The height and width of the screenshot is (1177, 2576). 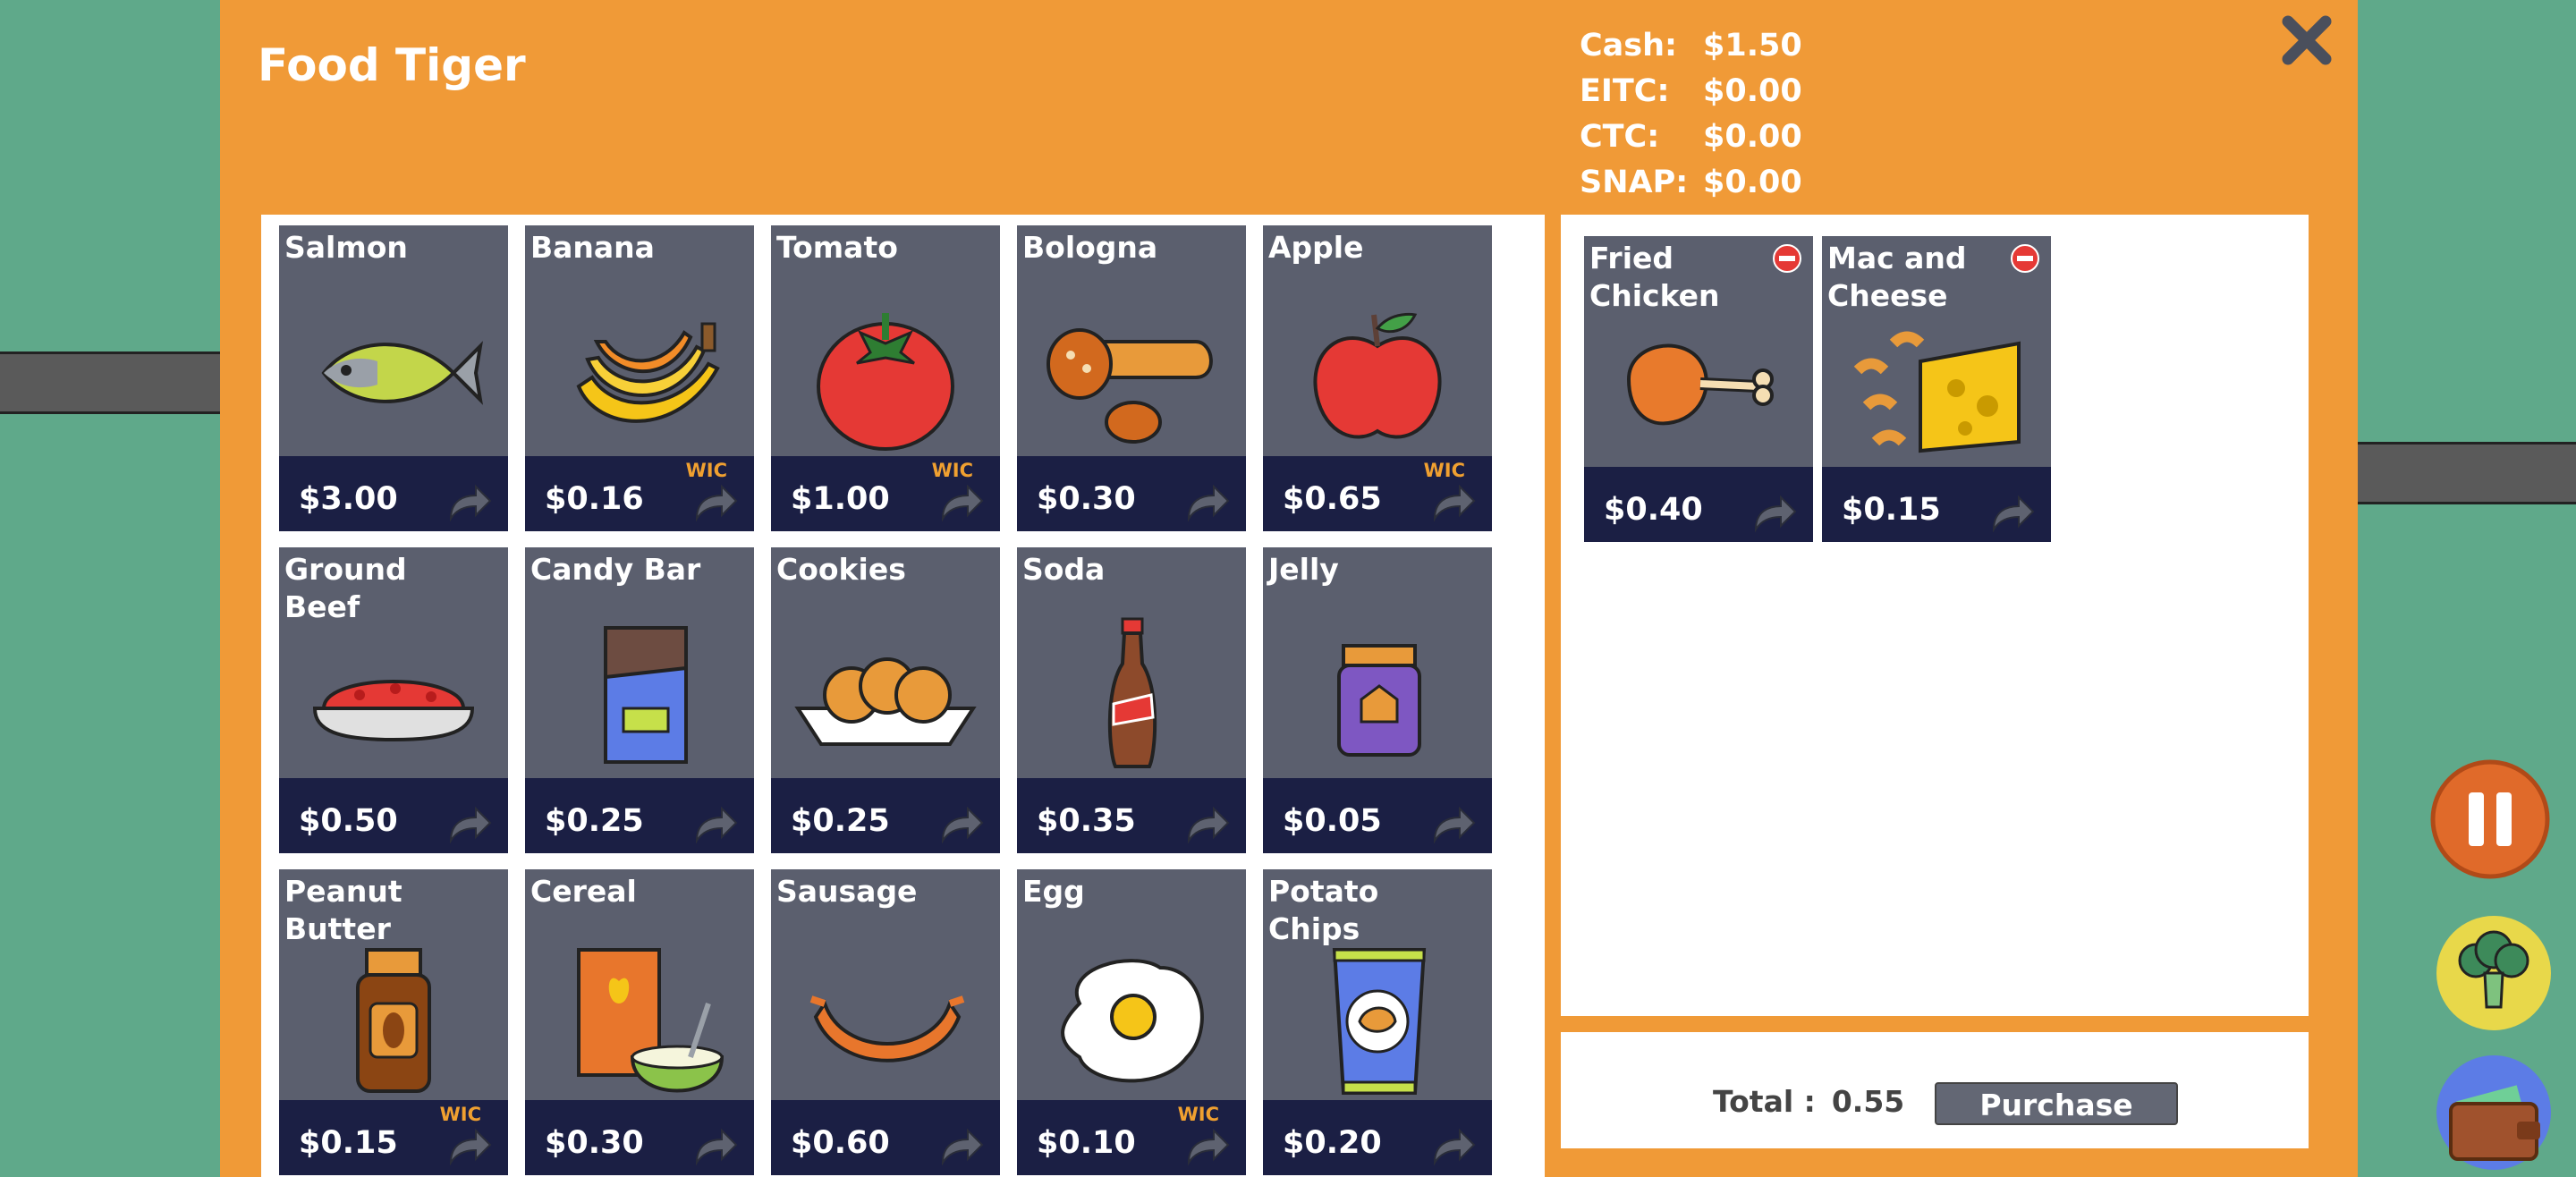 What do you see at coordinates (2490, 819) in the screenshot?
I see `pause-button` at bounding box center [2490, 819].